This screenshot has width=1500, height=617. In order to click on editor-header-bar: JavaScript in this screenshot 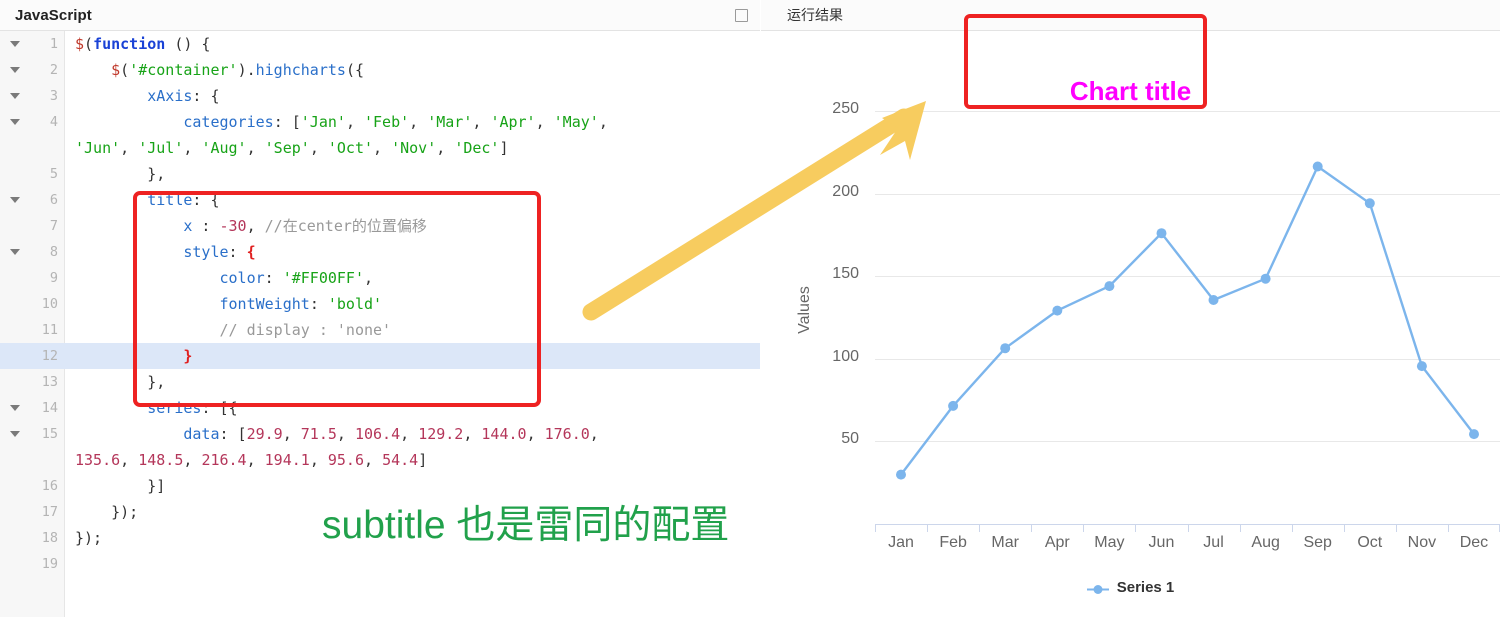, I will do `click(380, 15)`.